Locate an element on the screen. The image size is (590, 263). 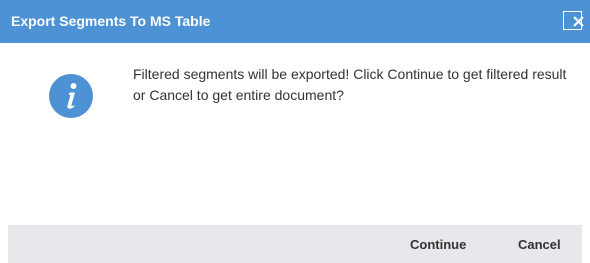
dialog-footer: Continue Cancel is located at coordinates (295, 244).